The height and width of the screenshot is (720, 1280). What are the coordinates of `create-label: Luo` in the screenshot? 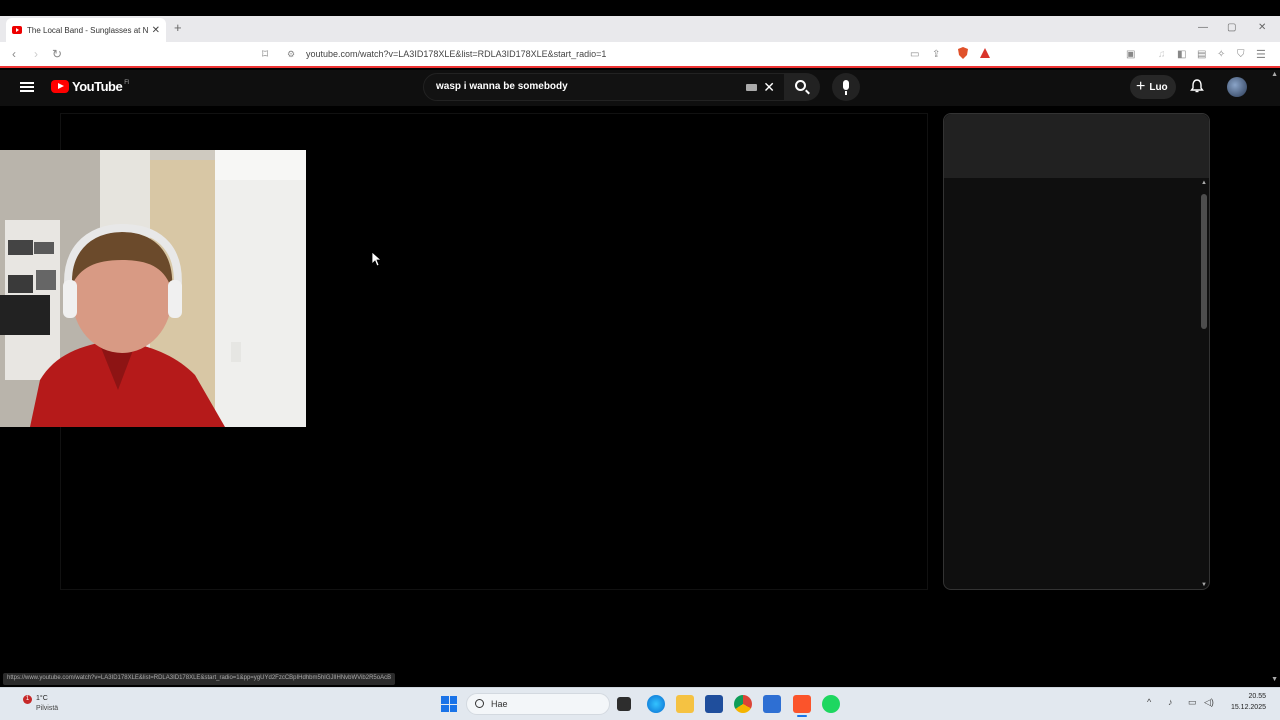 It's located at (1158, 87).